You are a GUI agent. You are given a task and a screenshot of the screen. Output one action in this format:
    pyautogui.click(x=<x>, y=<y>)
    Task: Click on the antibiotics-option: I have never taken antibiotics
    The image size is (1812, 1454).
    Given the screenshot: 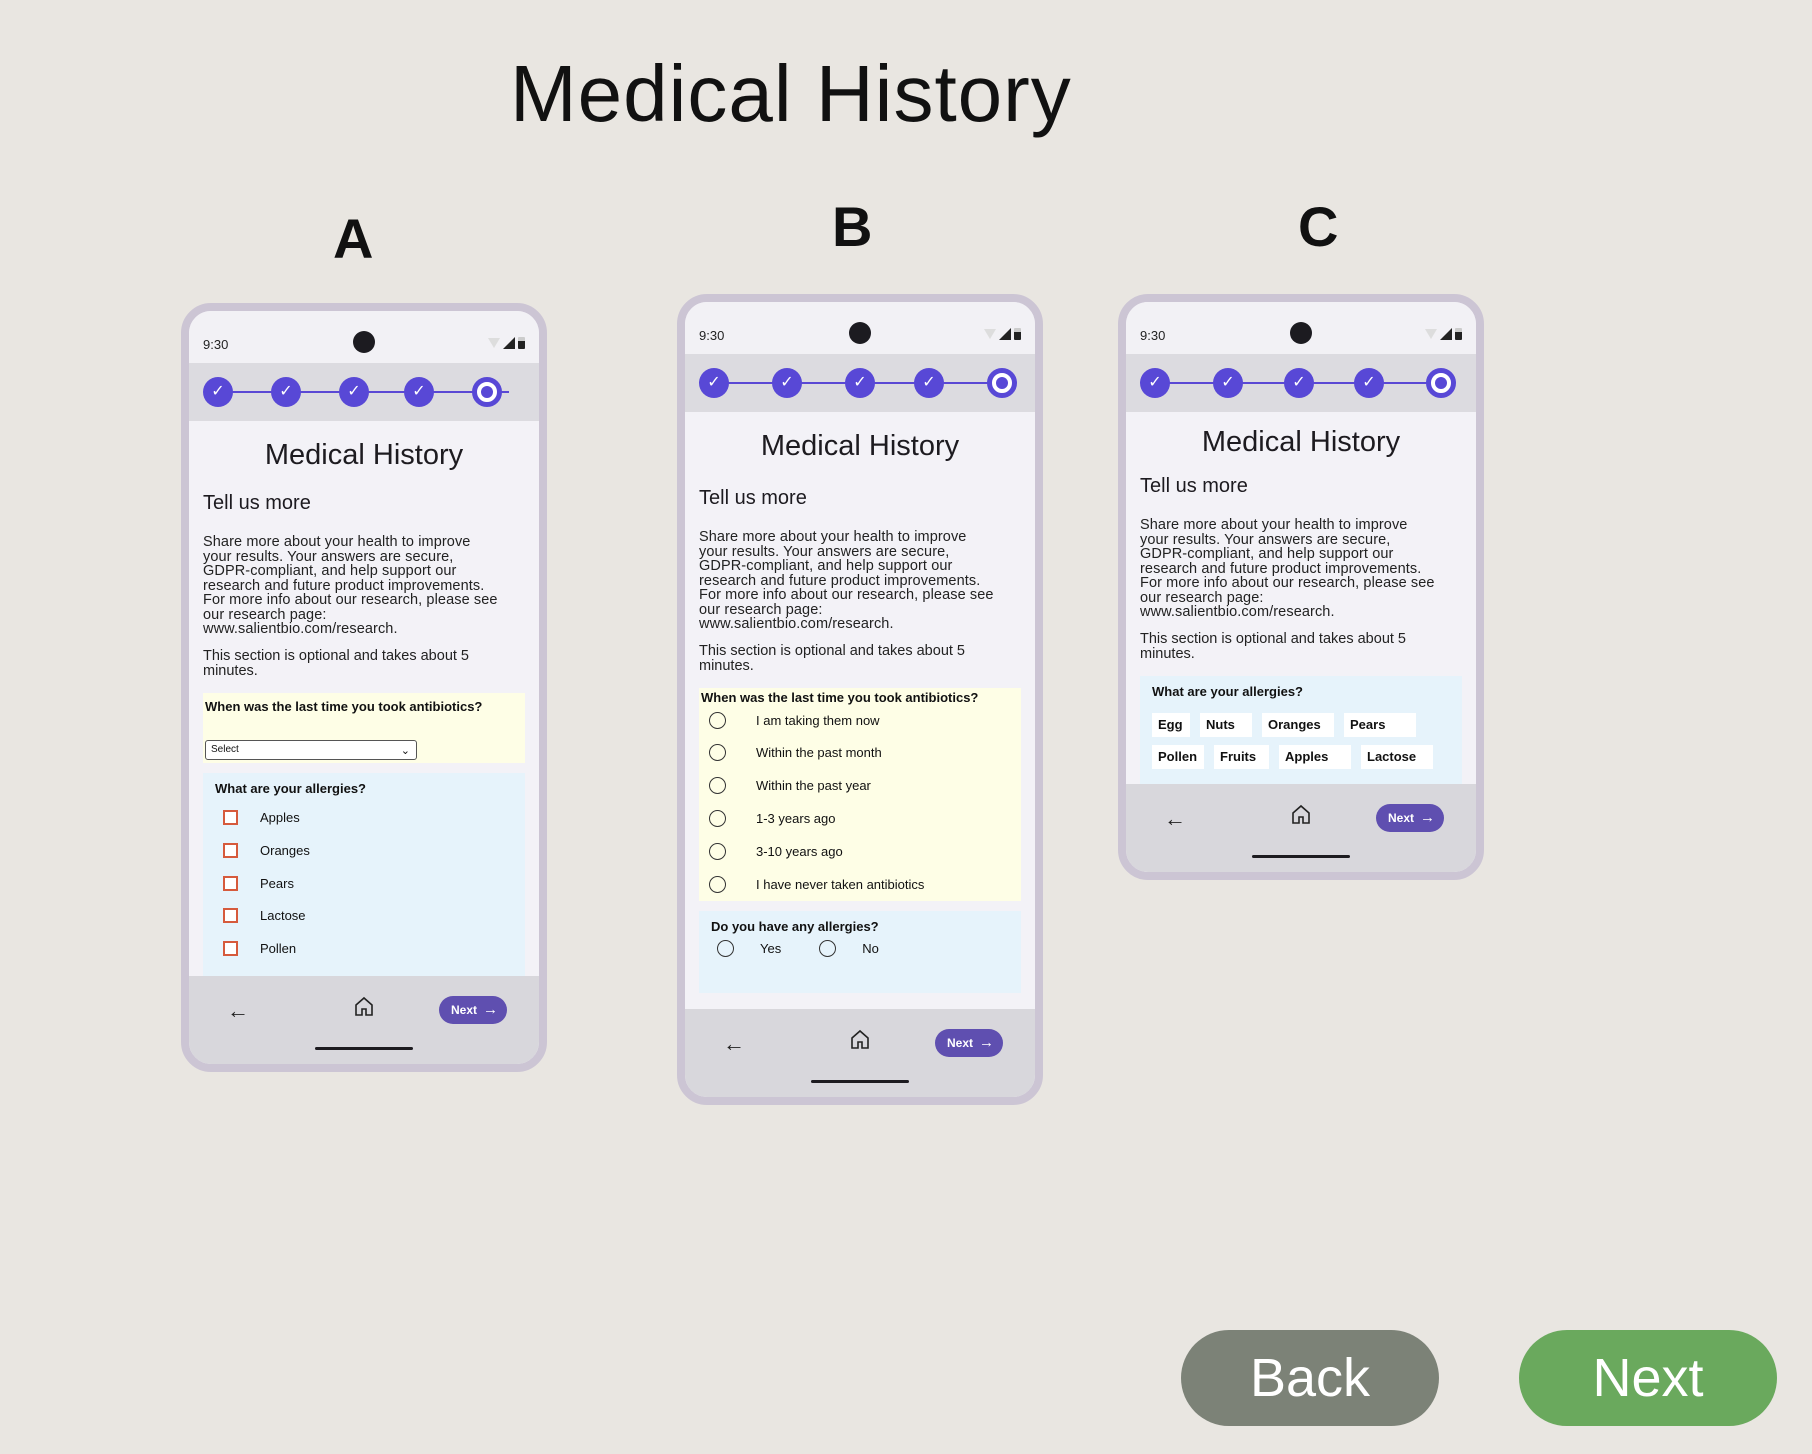 What is the action you would take?
    pyautogui.click(x=860, y=884)
    